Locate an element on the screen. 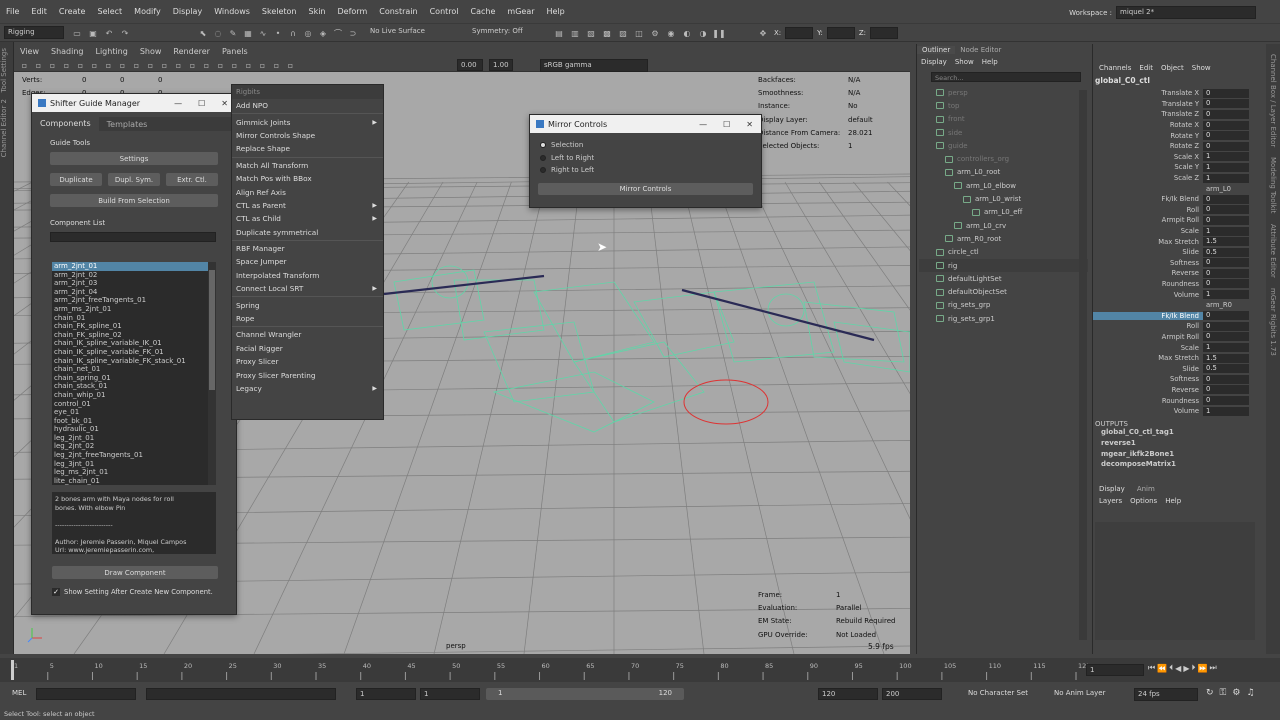 The width and height of the screenshot is (1280, 720). component-item: eye_01 is located at coordinates (130, 412).